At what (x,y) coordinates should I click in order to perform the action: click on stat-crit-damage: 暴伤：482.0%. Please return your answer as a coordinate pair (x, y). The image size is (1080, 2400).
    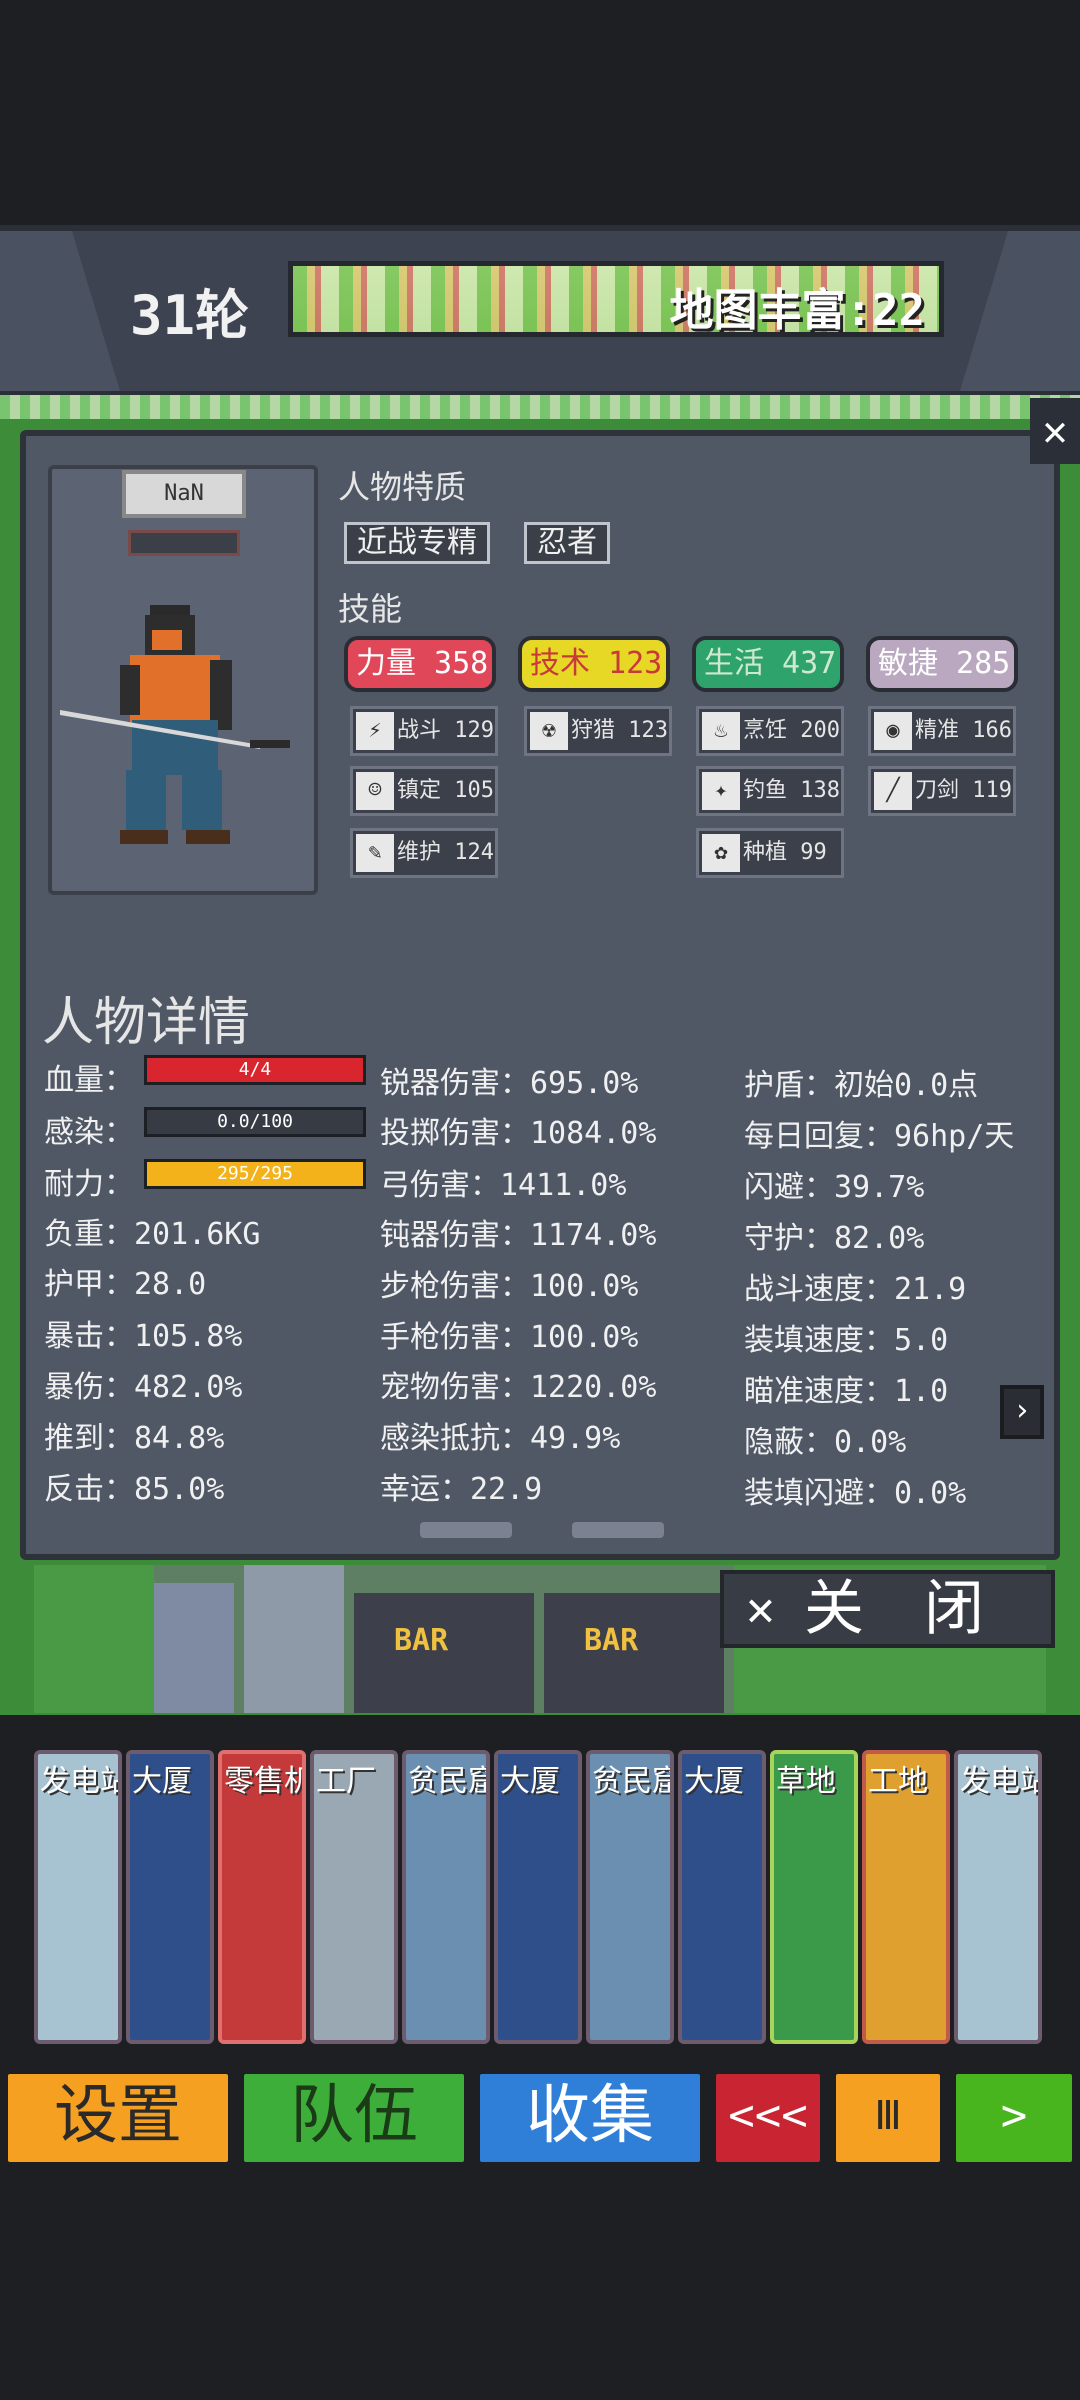
    Looking at the image, I should click on (143, 1387).